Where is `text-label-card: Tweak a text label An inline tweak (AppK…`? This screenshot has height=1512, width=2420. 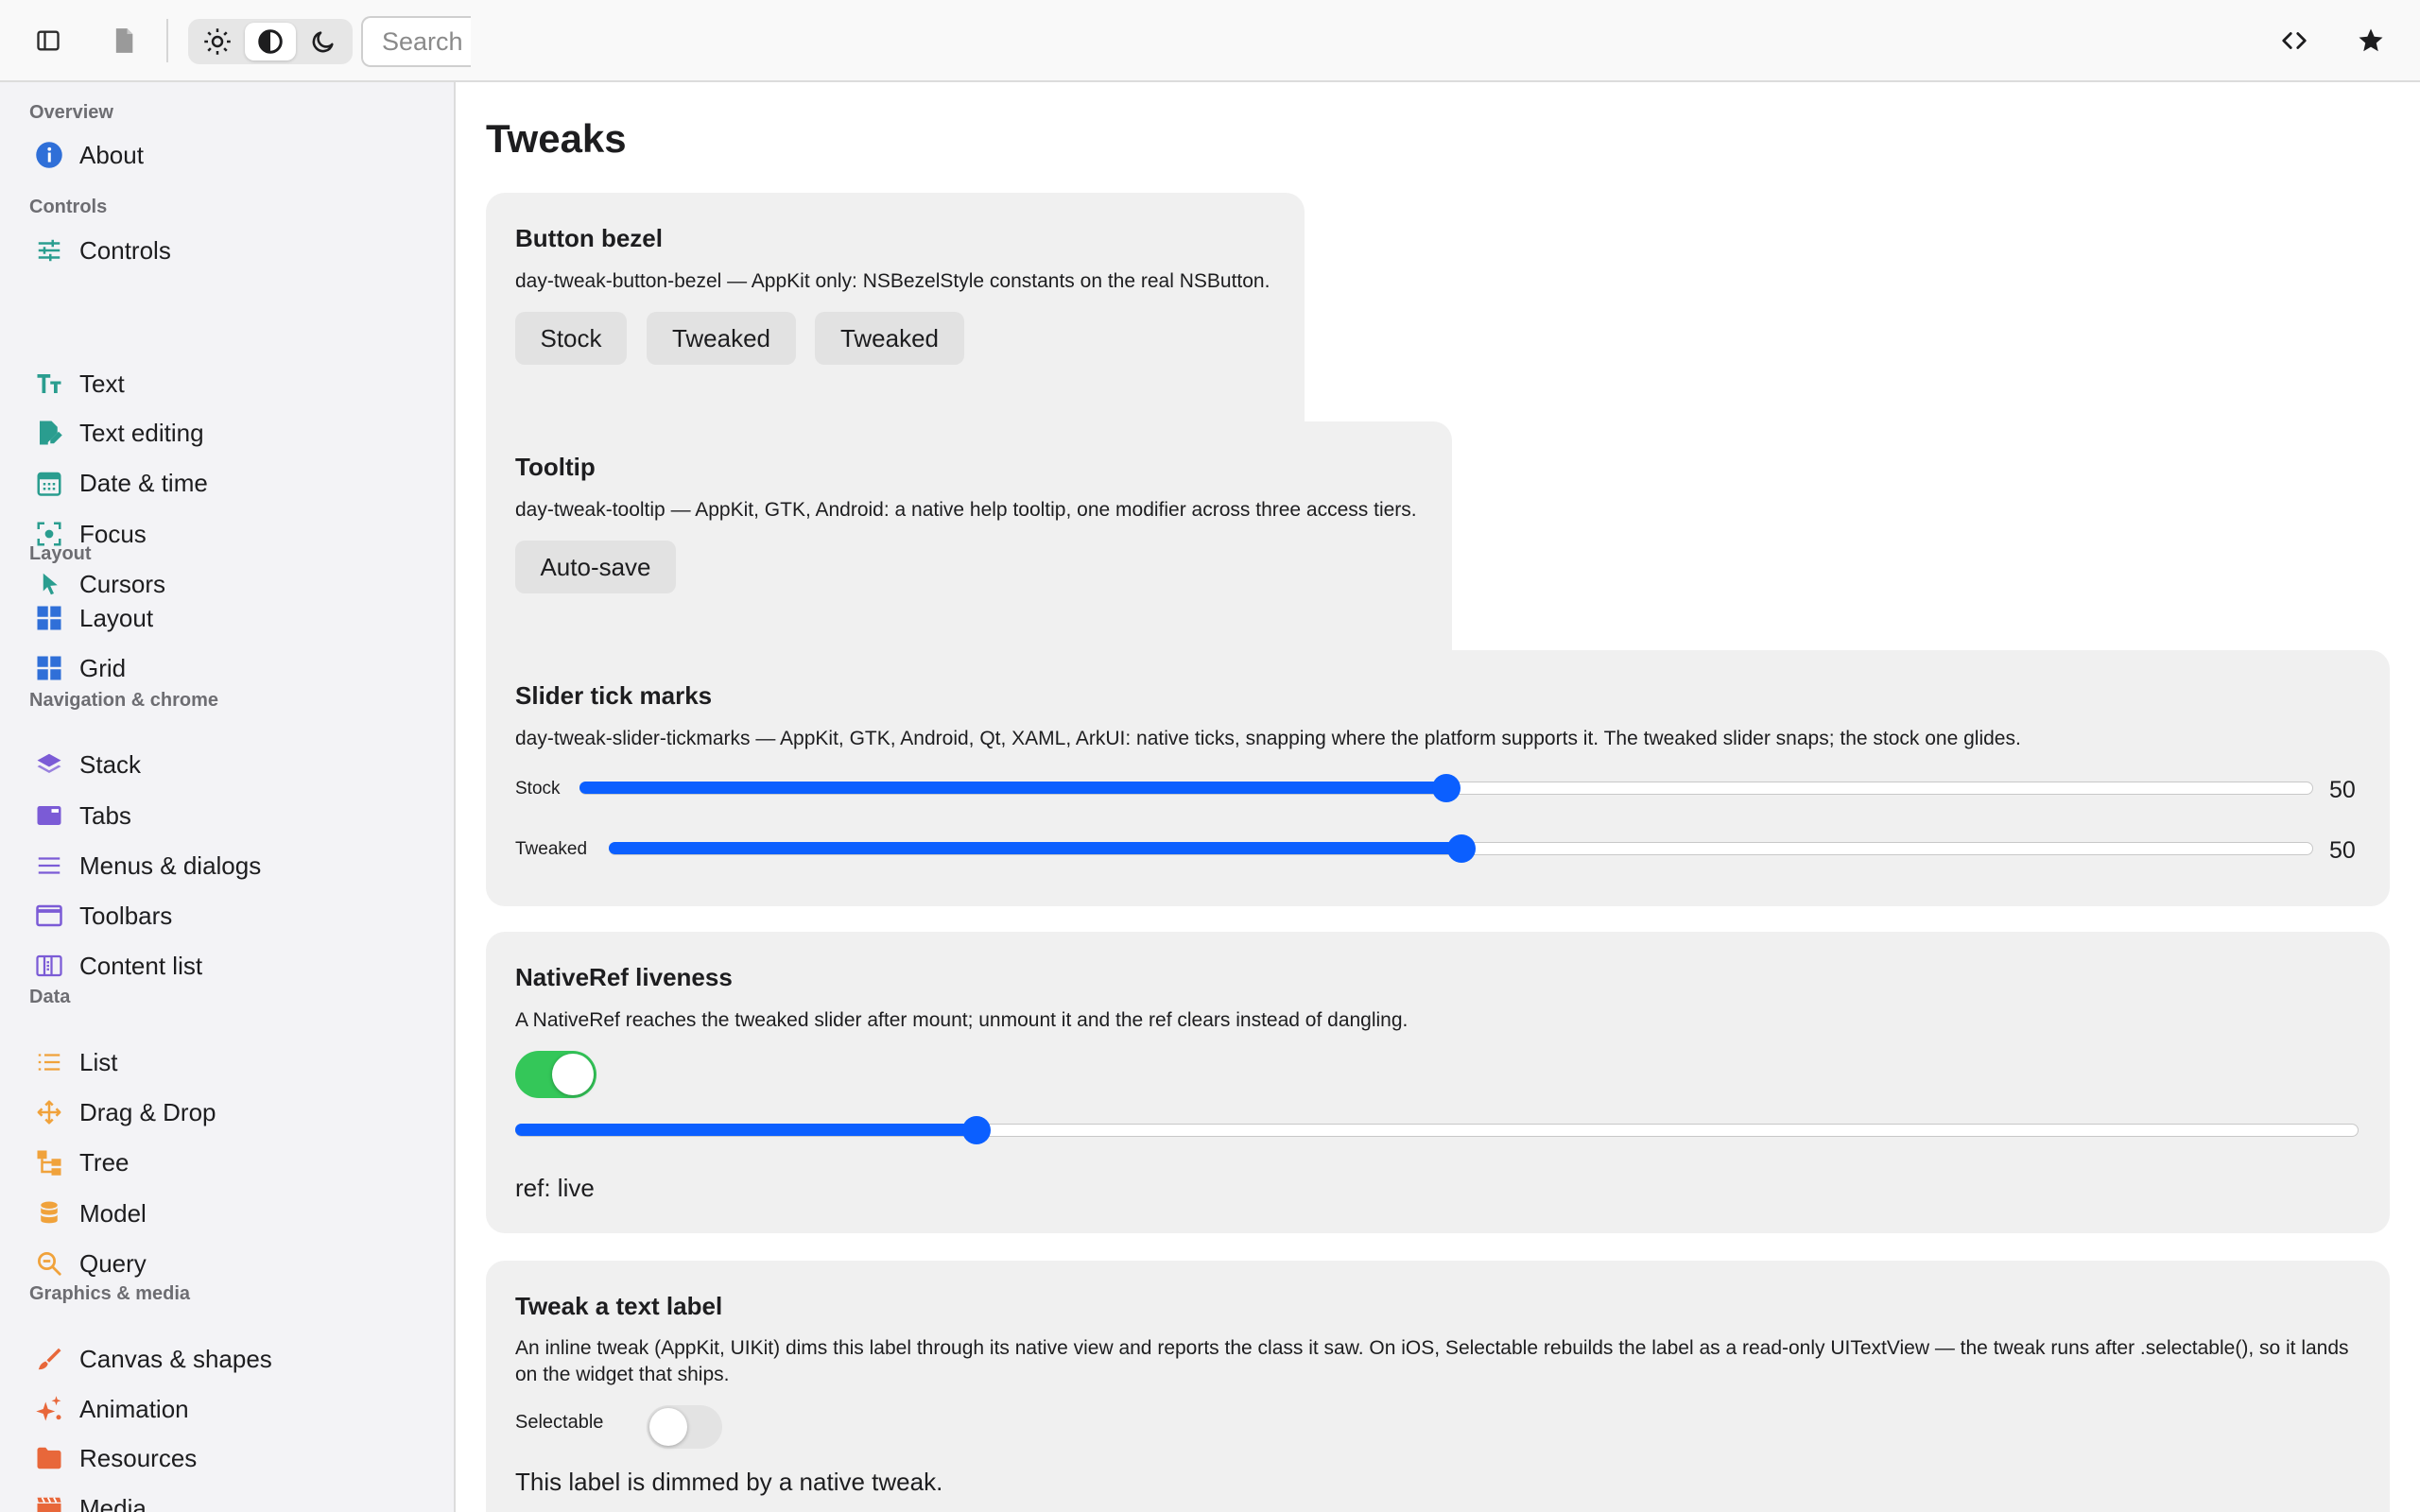 text-label-card: Tweak a text label An inline tweak (AppK… is located at coordinates (1438, 1386).